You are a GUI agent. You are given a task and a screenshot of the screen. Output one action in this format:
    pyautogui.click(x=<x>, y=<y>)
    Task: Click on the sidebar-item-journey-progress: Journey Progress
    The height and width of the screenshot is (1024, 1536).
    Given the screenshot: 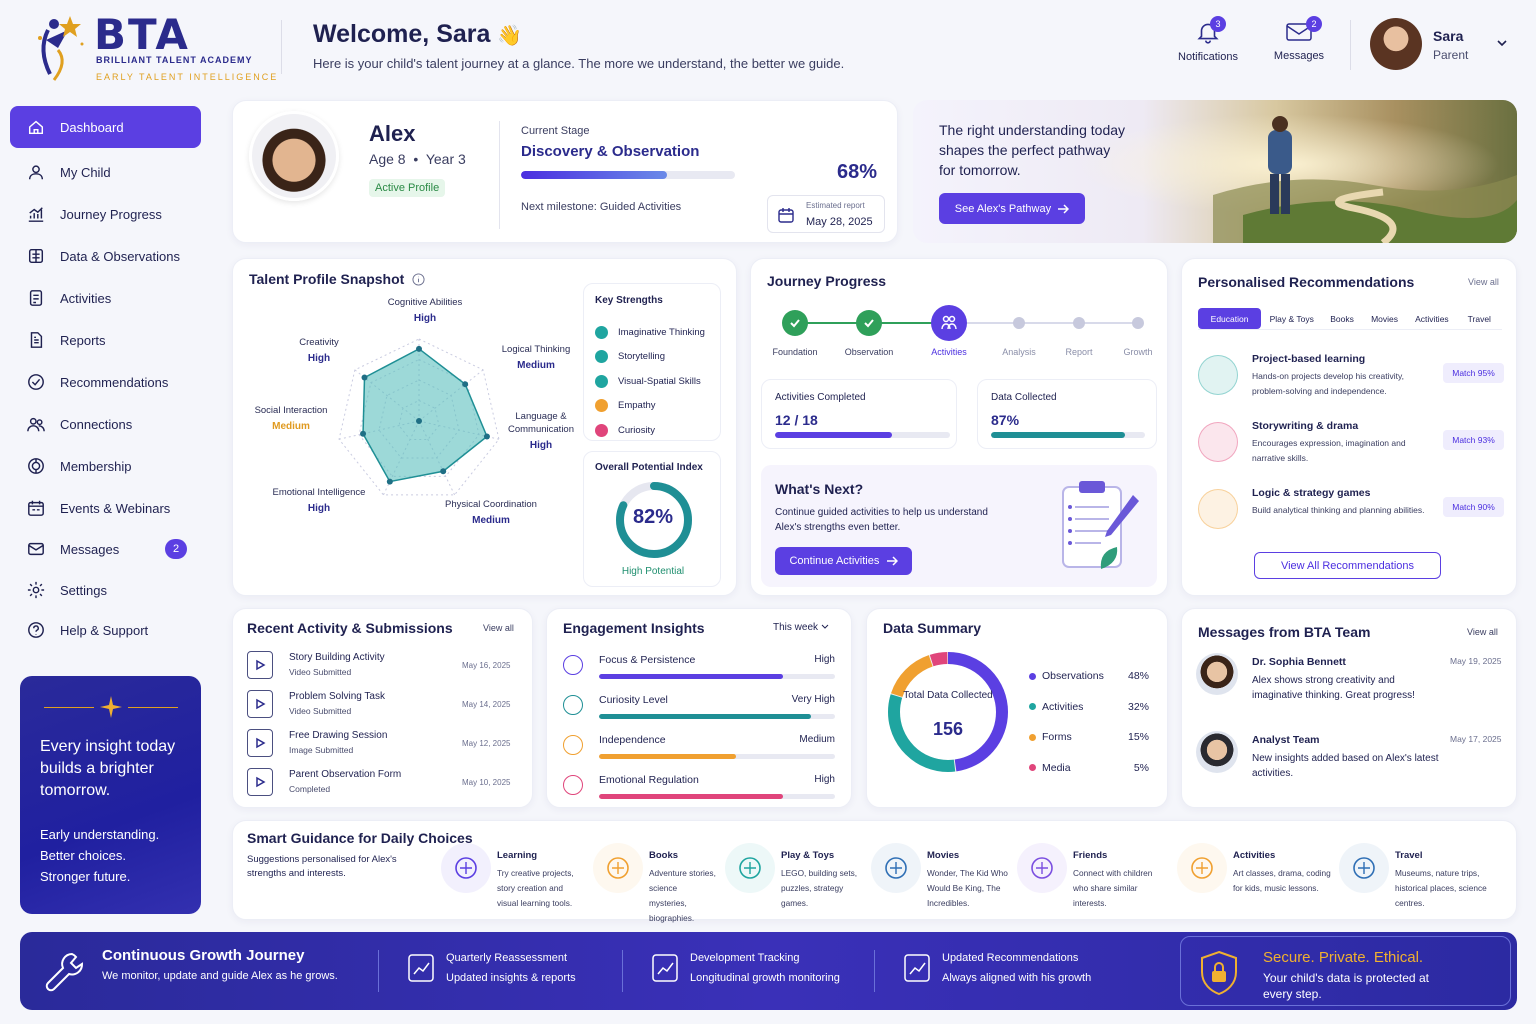 What is the action you would take?
    pyautogui.click(x=105, y=214)
    